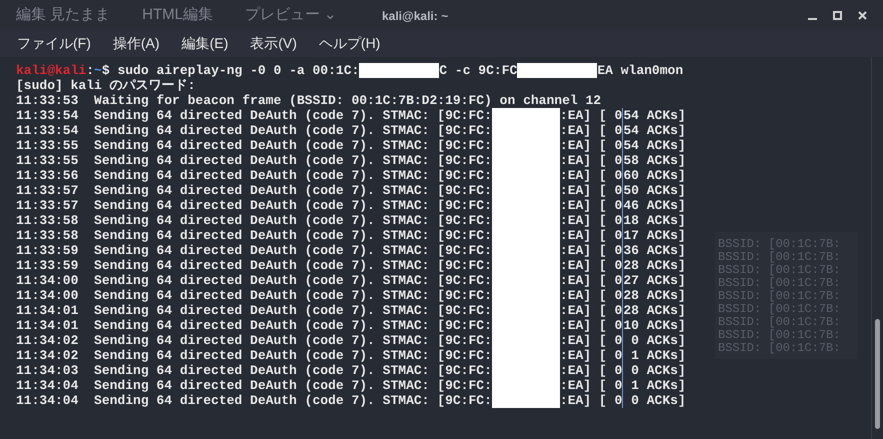  Describe the element at coordinates (654, 160) in the screenshot. I see `ack-count: 58 ACKs]` at that location.